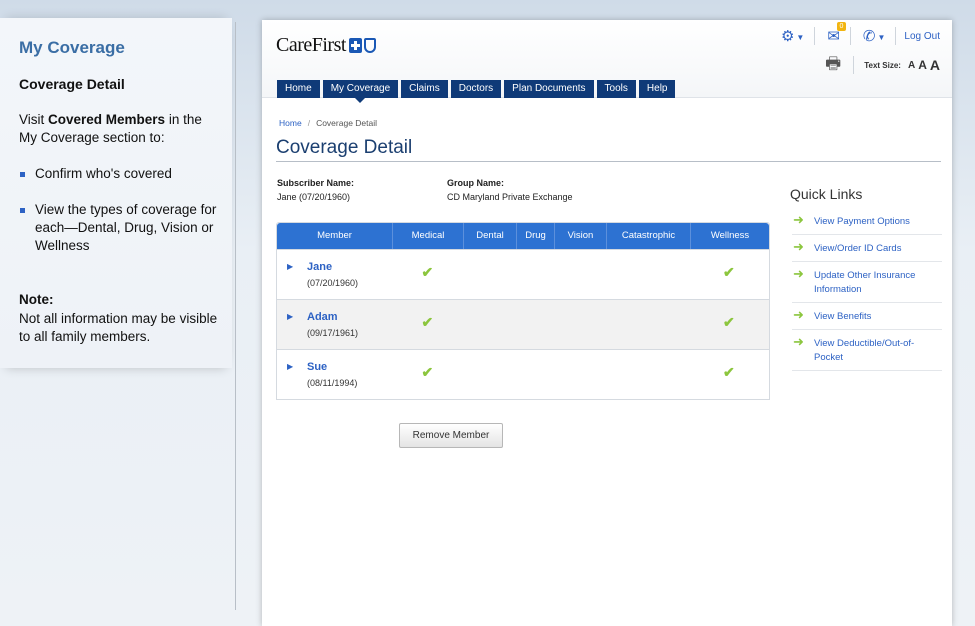 Image resolution: width=975 pixels, height=626 pixels. What do you see at coordinates (841, 26) in the screenshot?
I see `mail-badge: 0` at bounding box center [841, 26].